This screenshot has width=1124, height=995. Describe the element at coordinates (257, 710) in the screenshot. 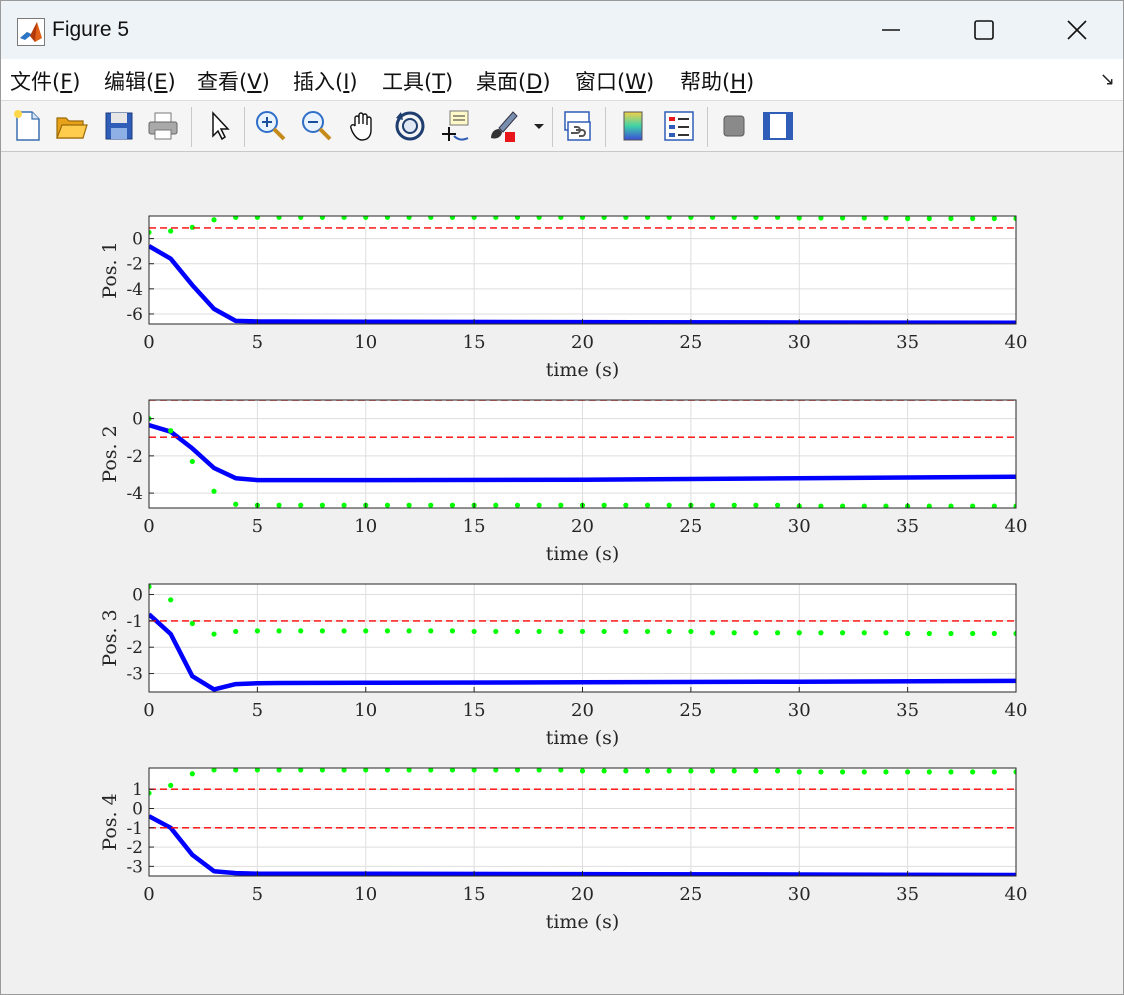

I see `x-tick-label: 5` at that location.